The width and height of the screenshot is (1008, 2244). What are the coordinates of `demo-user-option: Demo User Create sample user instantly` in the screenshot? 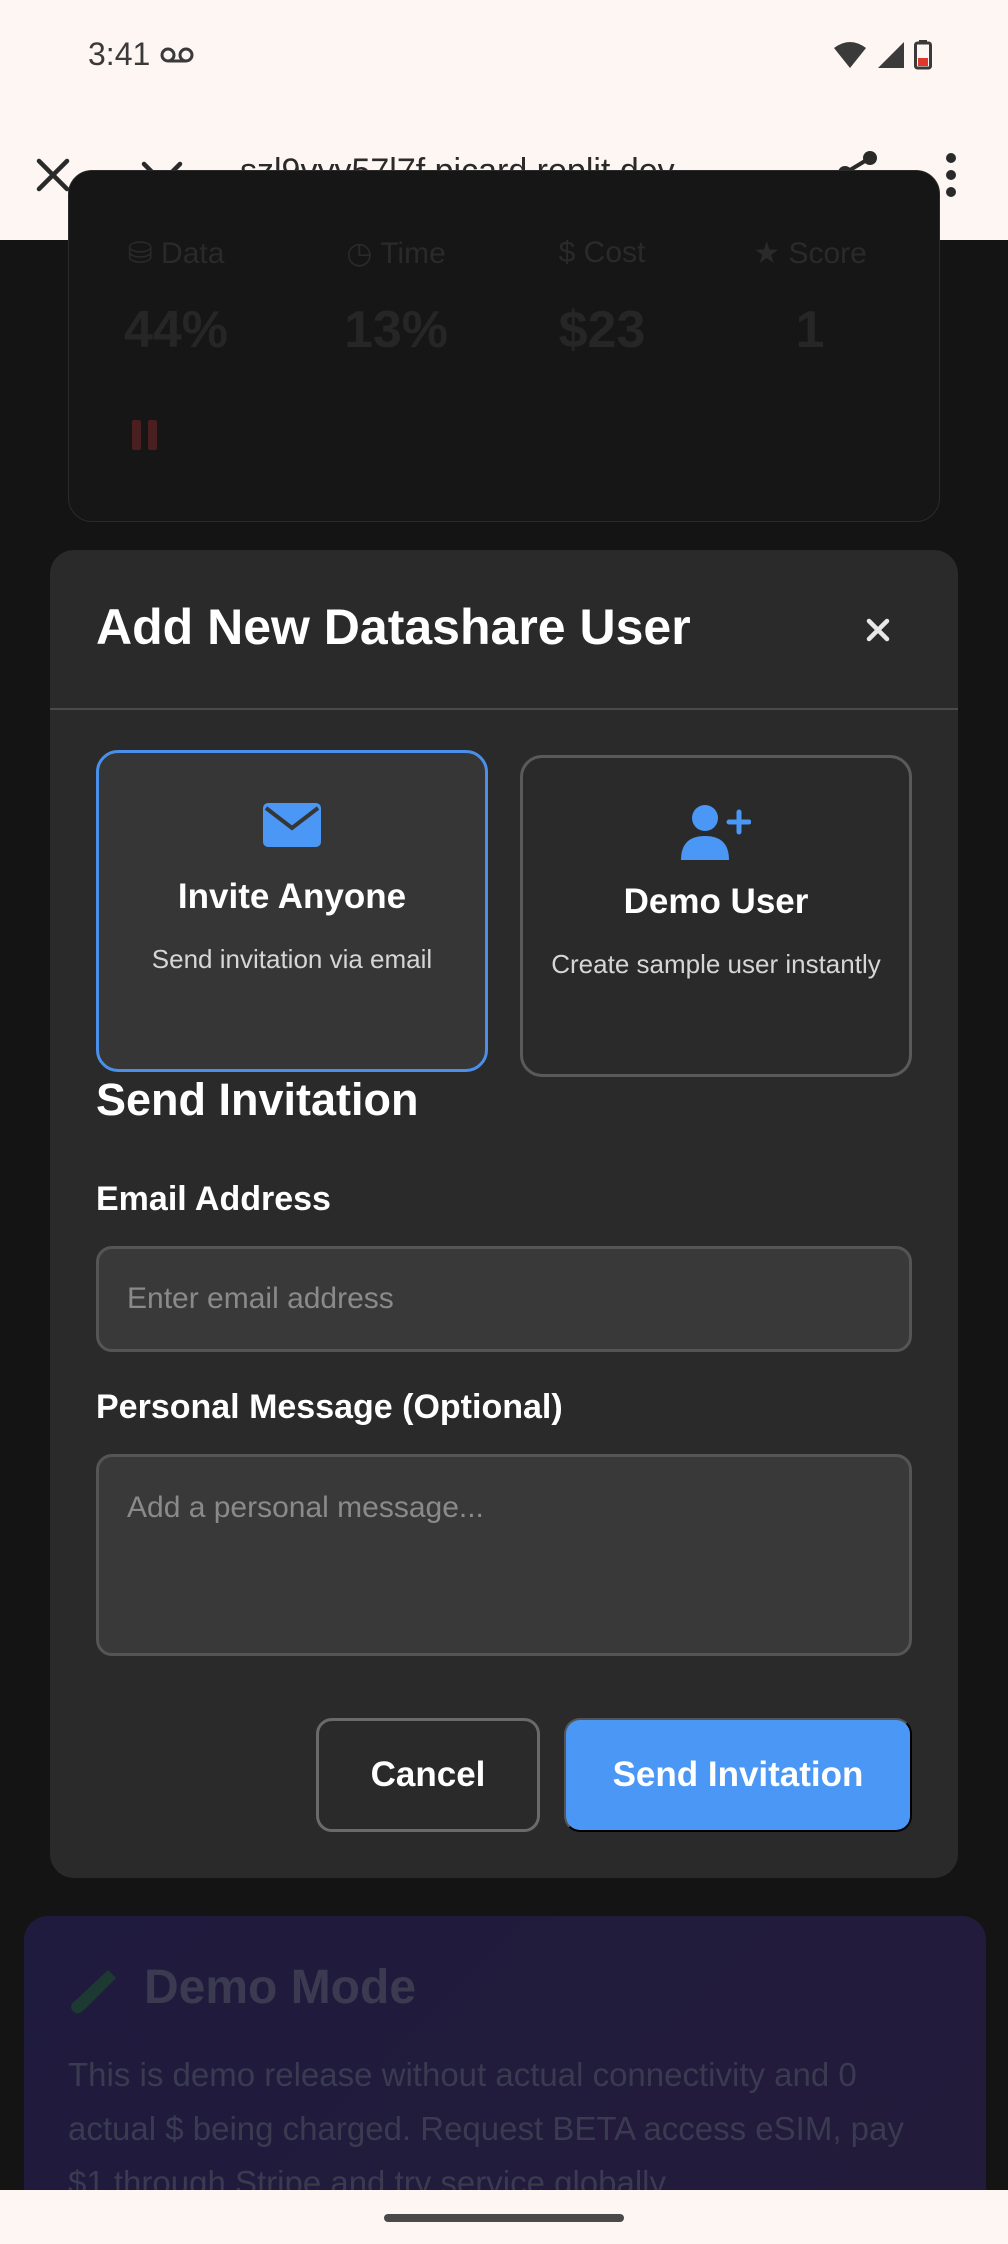 It's located at (716, 916).